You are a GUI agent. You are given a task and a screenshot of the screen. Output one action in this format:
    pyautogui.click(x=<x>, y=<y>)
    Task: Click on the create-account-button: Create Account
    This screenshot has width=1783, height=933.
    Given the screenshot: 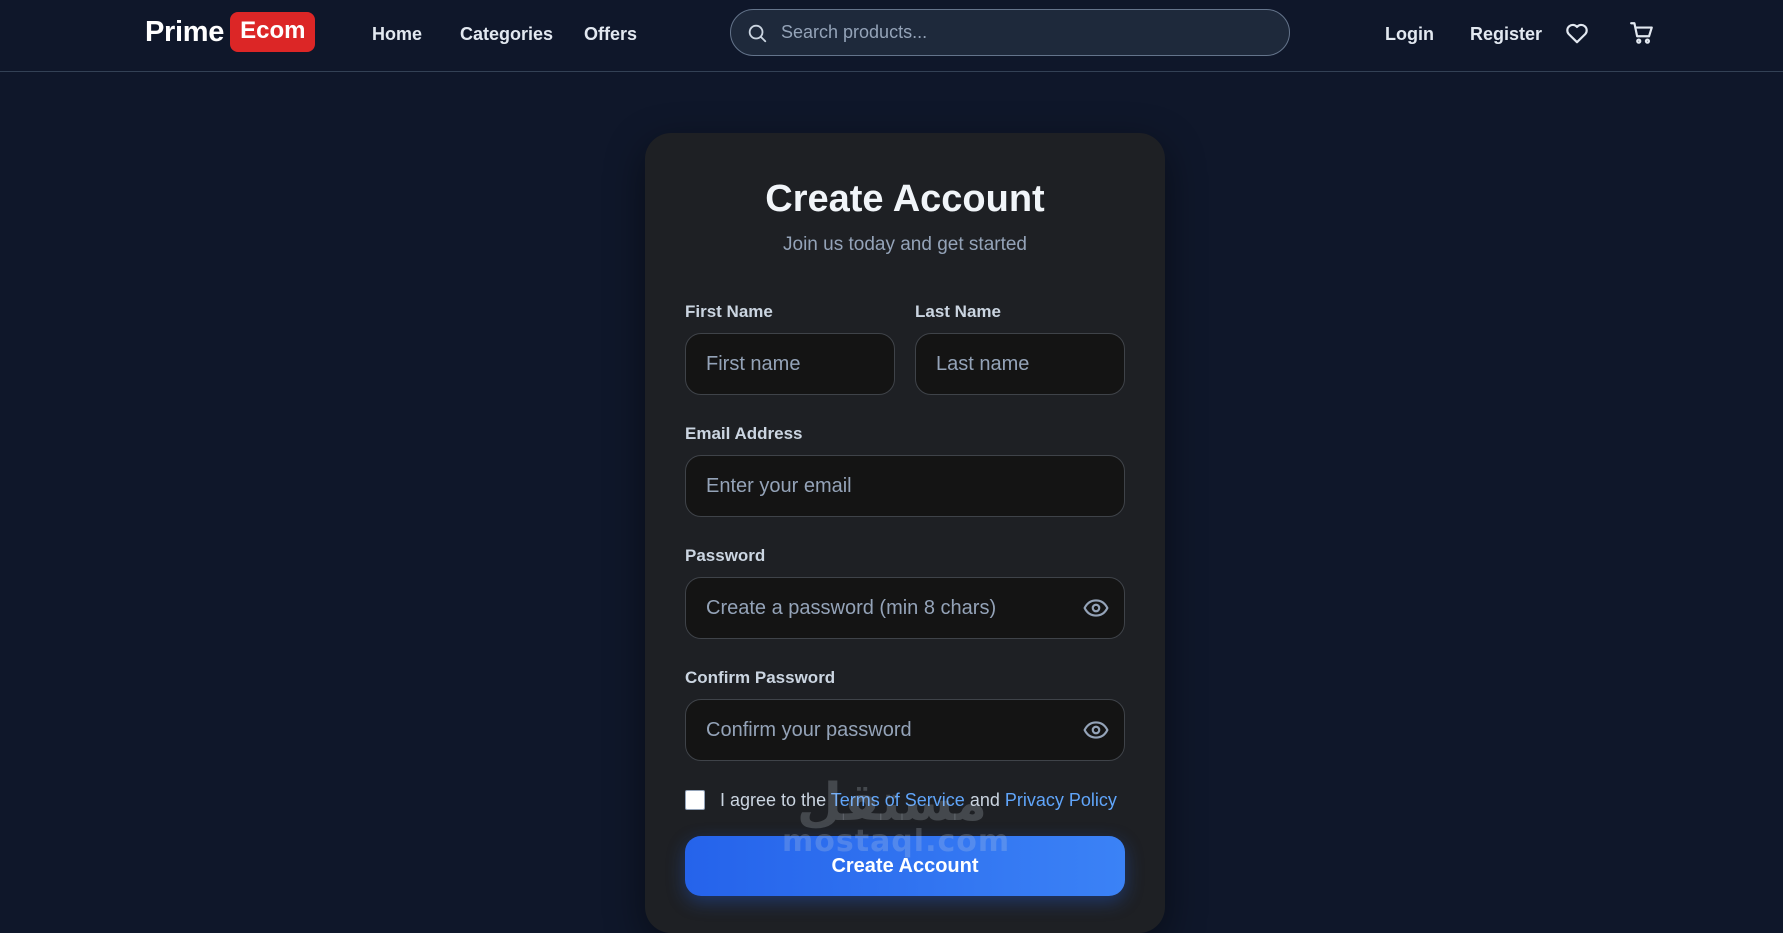 What is the action you would take?
    pyautogui.click(x=905, y=866)
    